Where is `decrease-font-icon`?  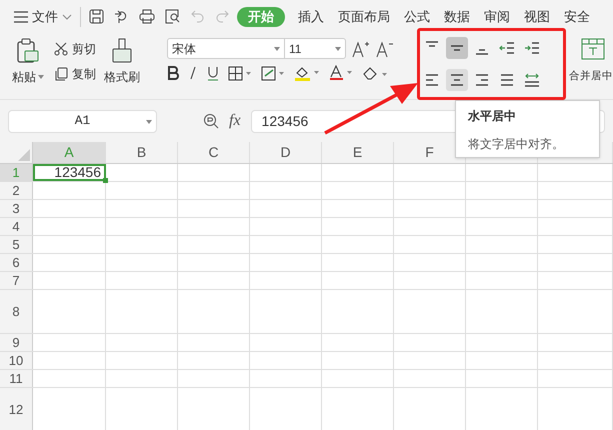 decrease-font-icon is located at coordinates (385, 49).